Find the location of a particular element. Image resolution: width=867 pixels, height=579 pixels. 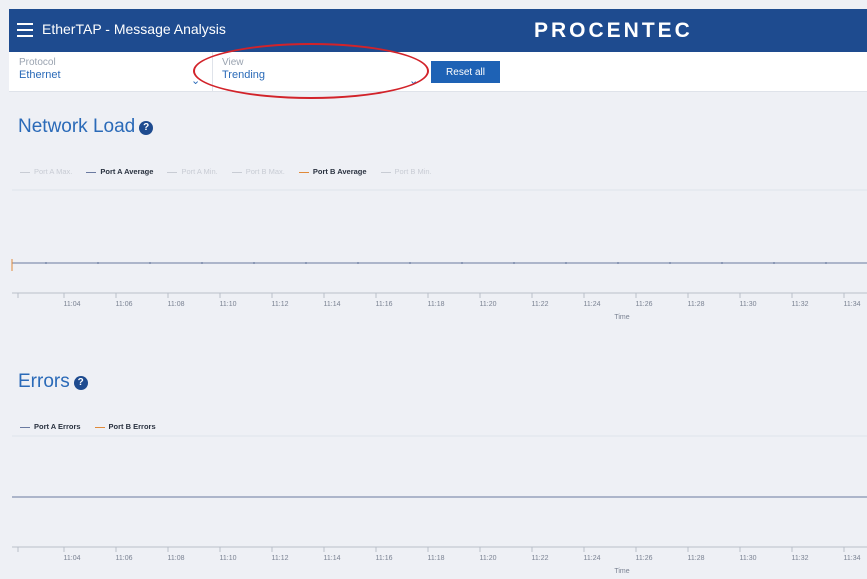

legend-label: Port B Errors is located at coordinates (132, 426).